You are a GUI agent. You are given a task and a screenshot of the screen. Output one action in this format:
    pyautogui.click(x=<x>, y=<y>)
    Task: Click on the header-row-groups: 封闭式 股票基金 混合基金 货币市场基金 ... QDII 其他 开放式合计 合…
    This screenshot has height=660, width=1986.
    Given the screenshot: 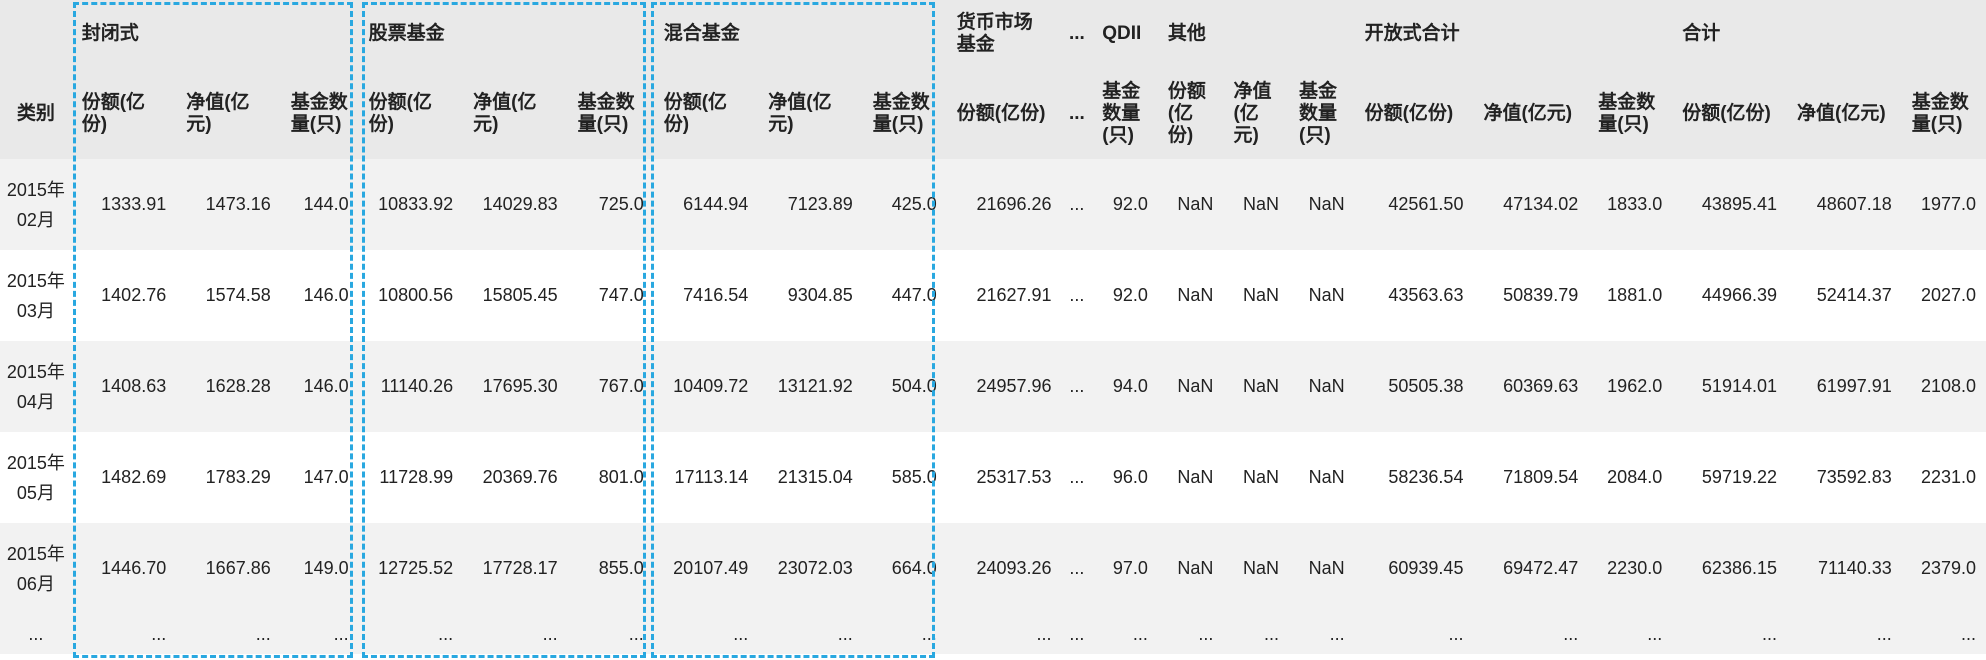 What is the action you would take?
    pyautogui.click(x=993, y=34)
    